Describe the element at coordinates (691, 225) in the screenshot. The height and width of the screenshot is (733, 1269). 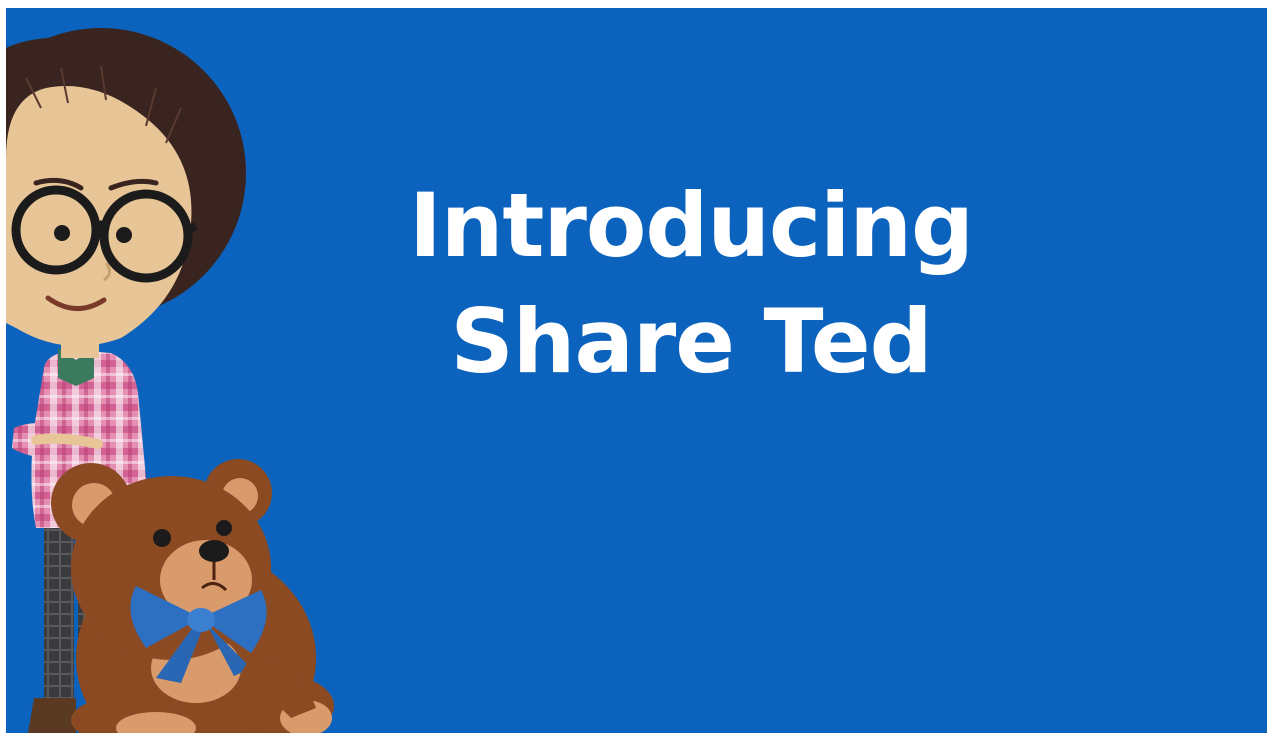
I see `title-line-1: Introducing` at that location.